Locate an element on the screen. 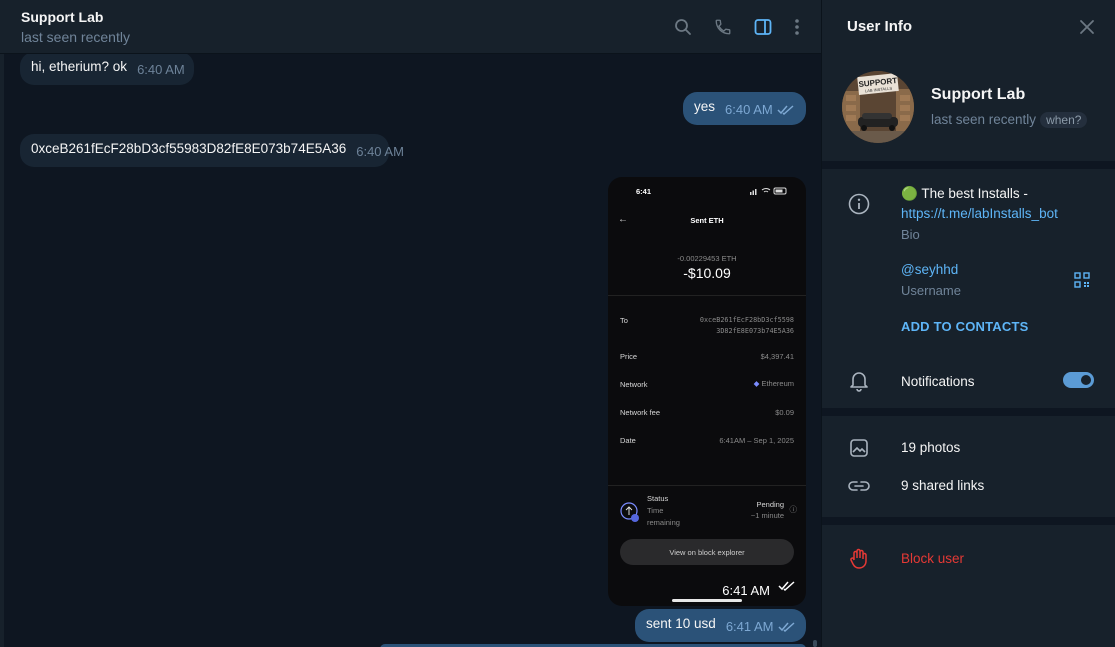 The width and height of the screenshot is (1115, 647). message-outgoing: sent 10 usd 6:41 AM is located at coordinates (720, 625).